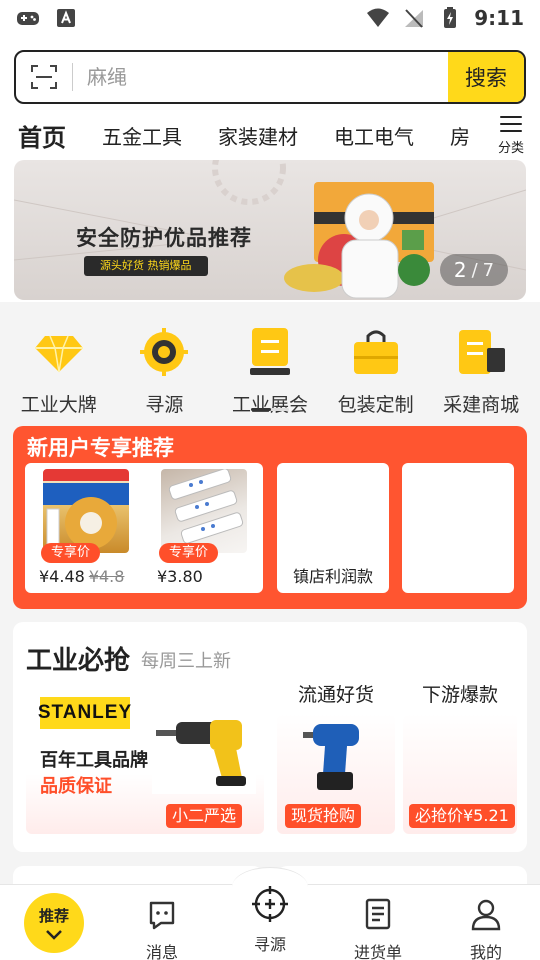 The height and width of the screenshot is (960, 540). I want to click on quick-link-label: 工业展会, so click(269, 405).